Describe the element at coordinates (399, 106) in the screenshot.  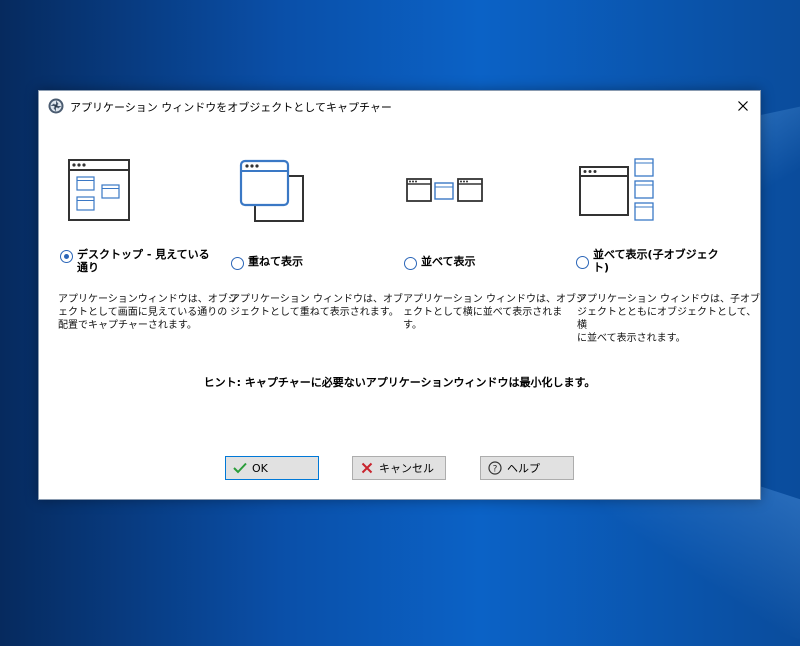
I see `title-bar: アプリケーション ウィンドウをオブジェクトとしてキャプチャー` at that location.